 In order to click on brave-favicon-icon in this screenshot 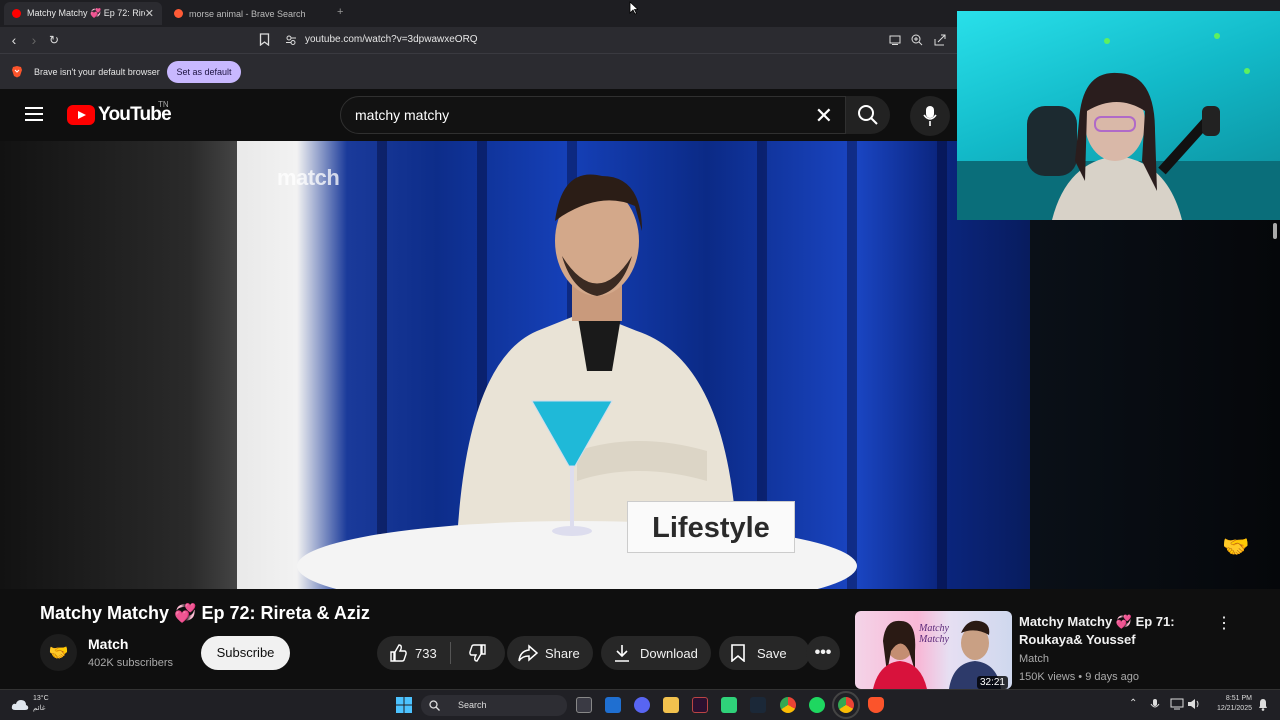, I will do `click(178, 13)`.